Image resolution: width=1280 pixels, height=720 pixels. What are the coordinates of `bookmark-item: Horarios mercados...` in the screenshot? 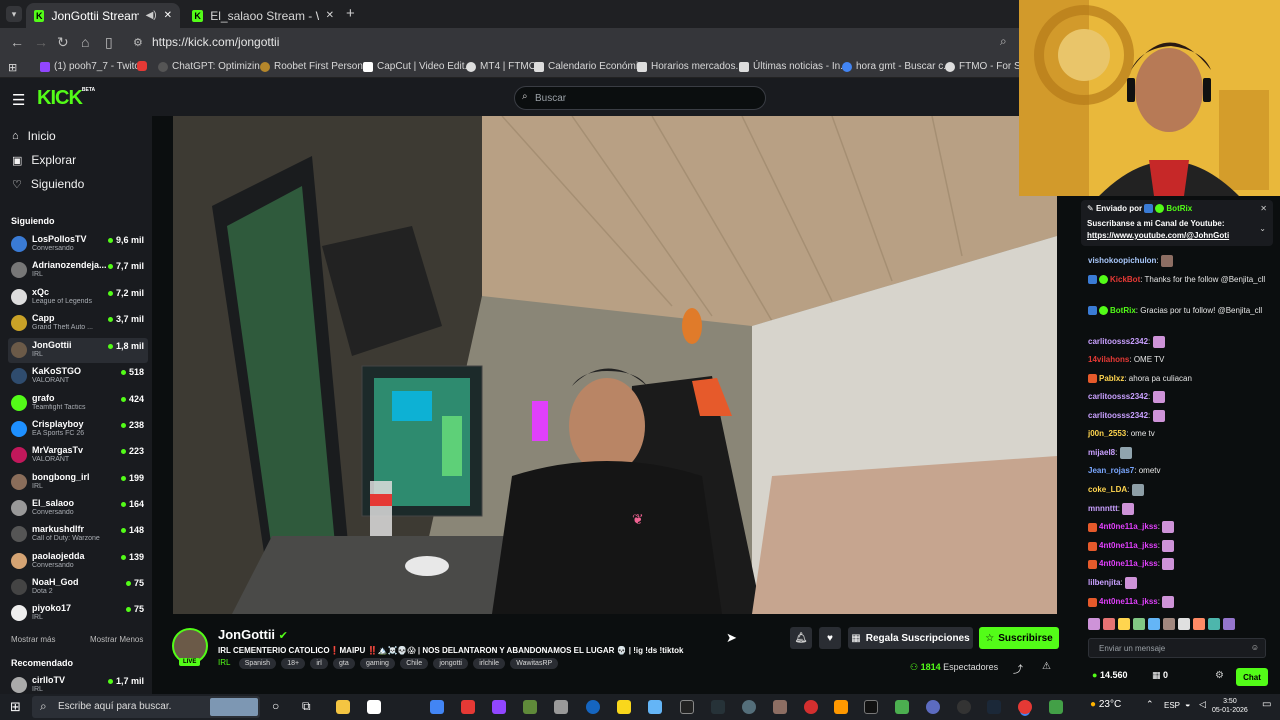 It's located at (690, 66).